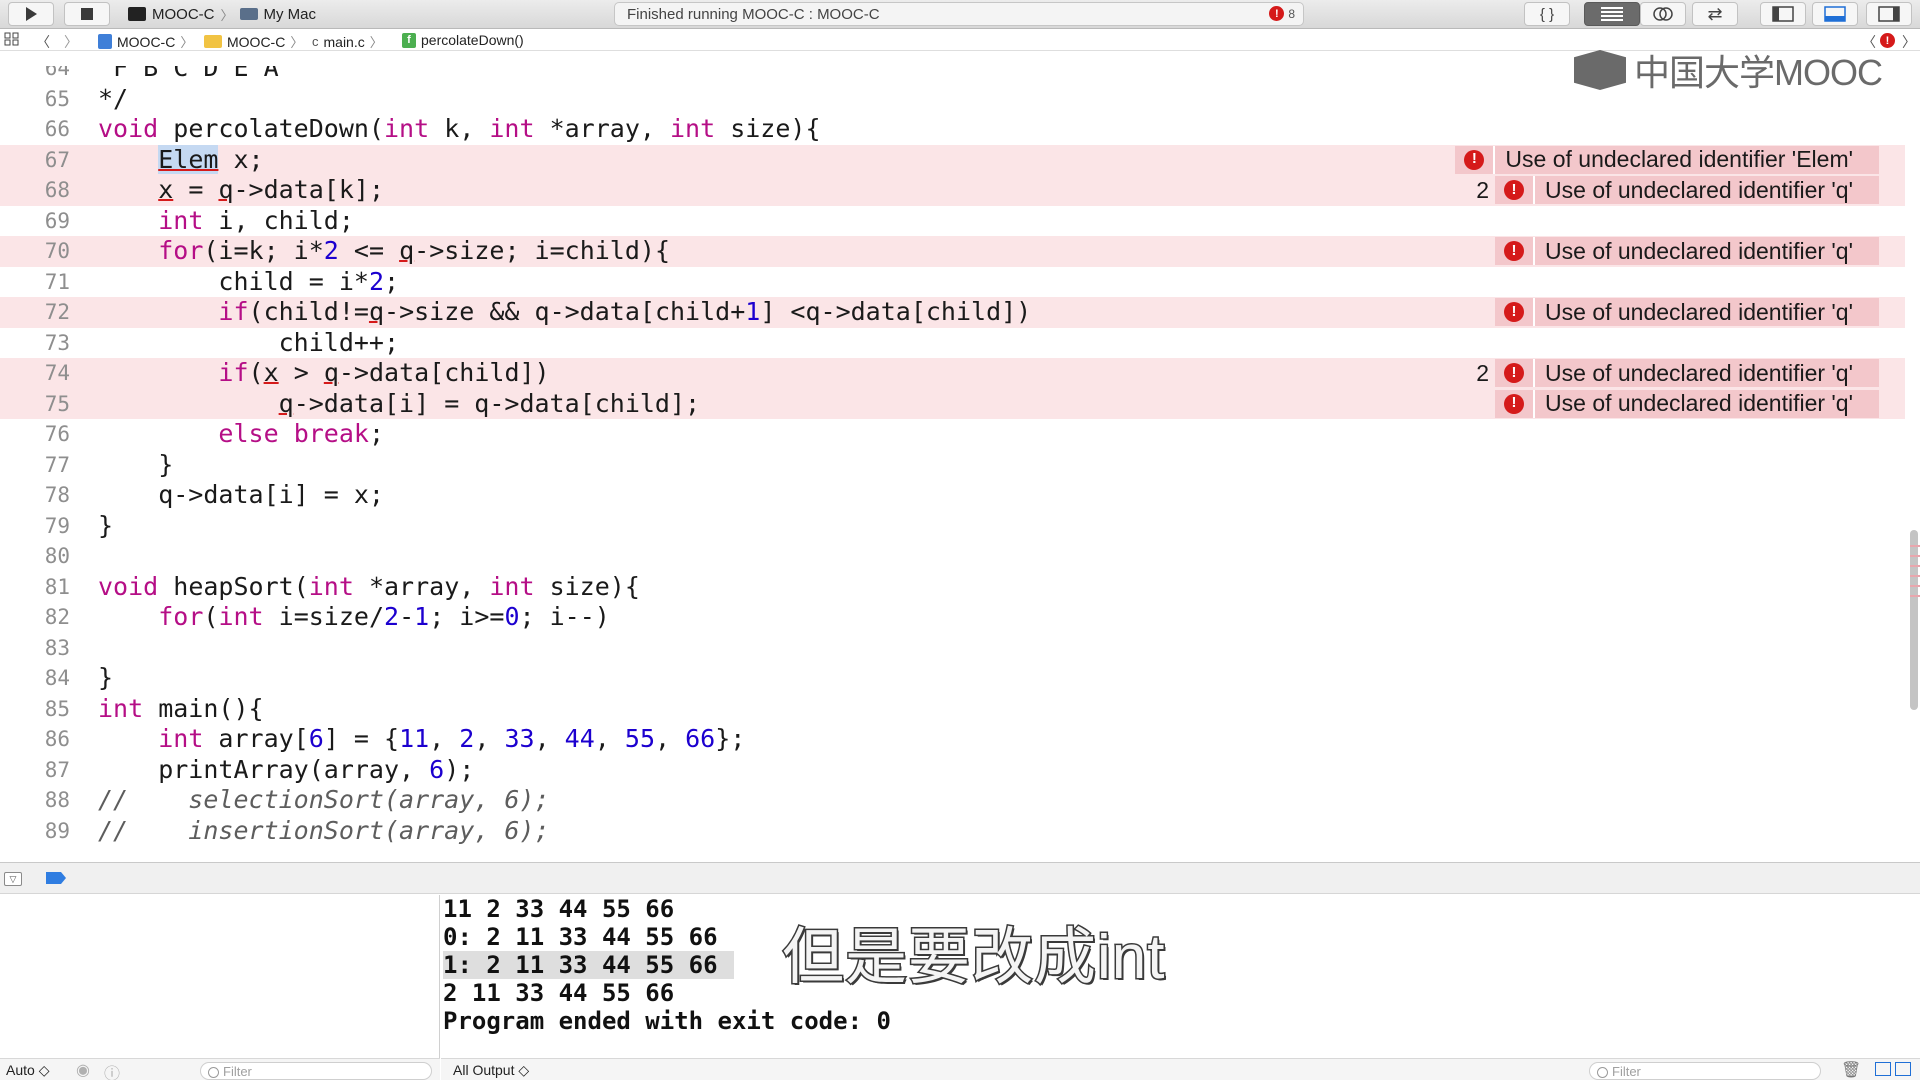 Image resolution: width=1920 pixels, height=1080 pixels. Describe the element at coordinates (35, 800) in the screenshot. I see `line-number: 88` at that location.